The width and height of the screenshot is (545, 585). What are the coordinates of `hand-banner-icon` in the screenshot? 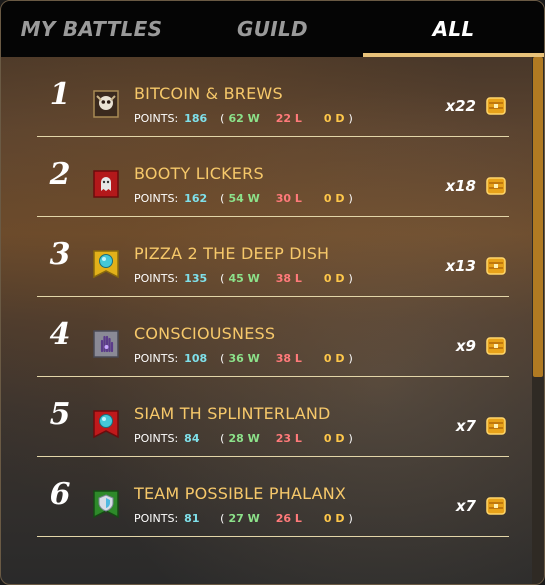 It's located at (106, 344).